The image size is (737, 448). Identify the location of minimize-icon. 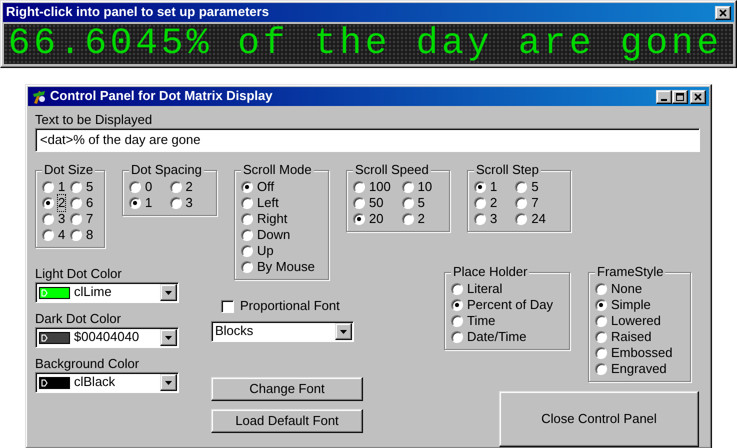
(664, 99).